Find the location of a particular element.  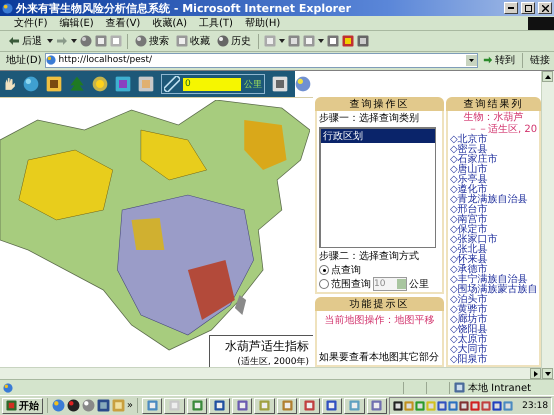

back-button: 后退 is located at coordinates (25, 41).